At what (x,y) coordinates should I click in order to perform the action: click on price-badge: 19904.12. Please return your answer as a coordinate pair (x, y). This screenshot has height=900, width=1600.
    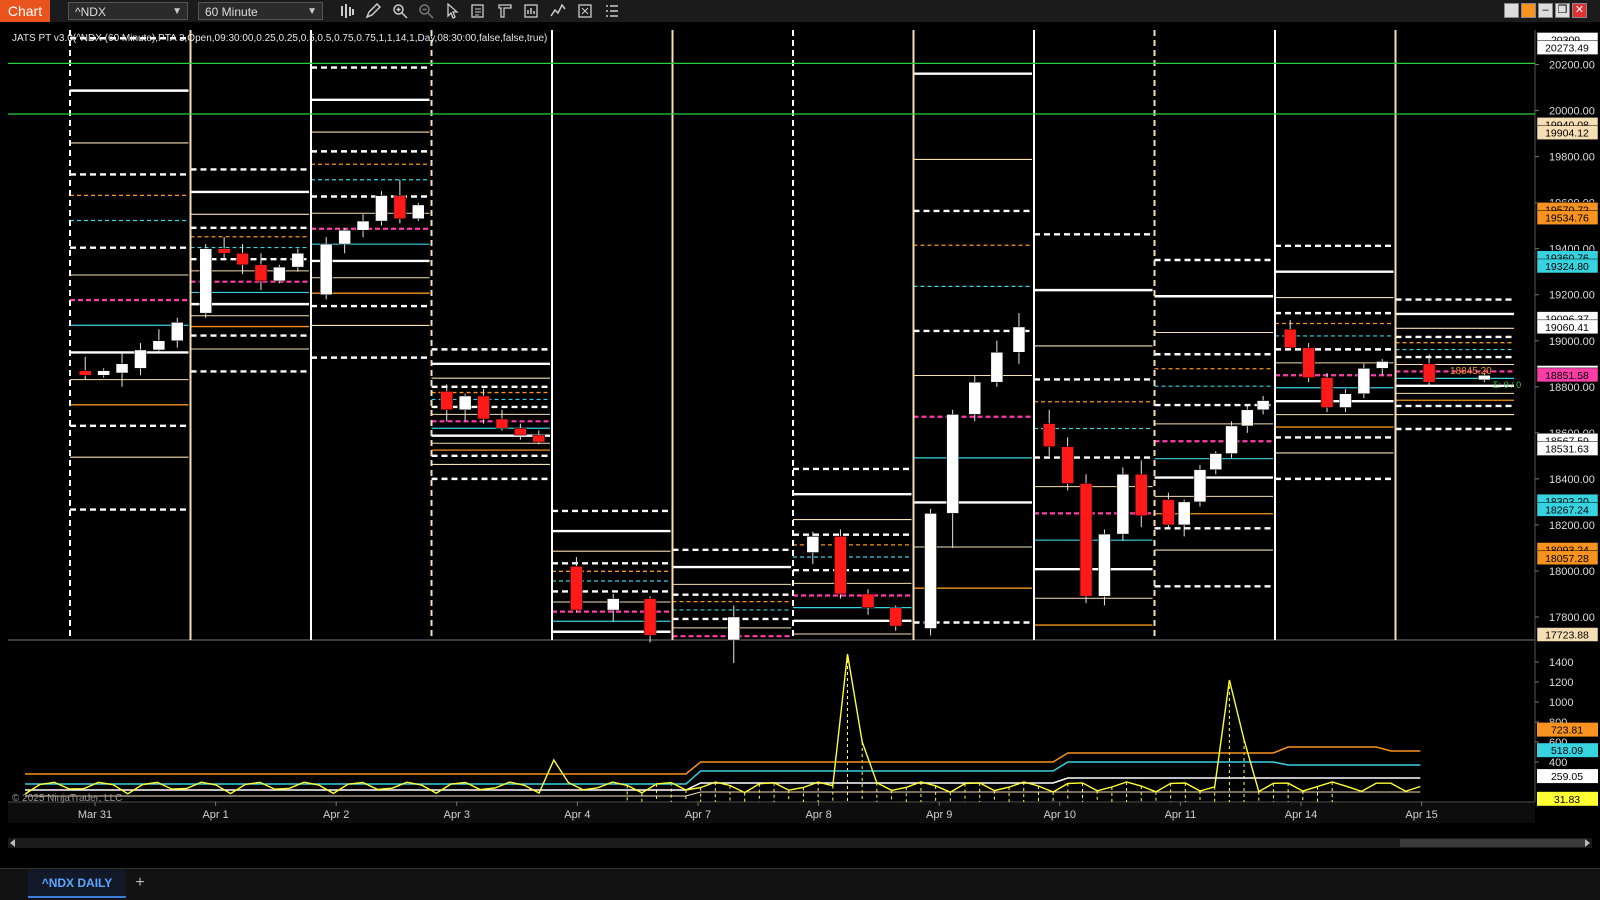
    Looking at the image, I should click on (1567, 132).